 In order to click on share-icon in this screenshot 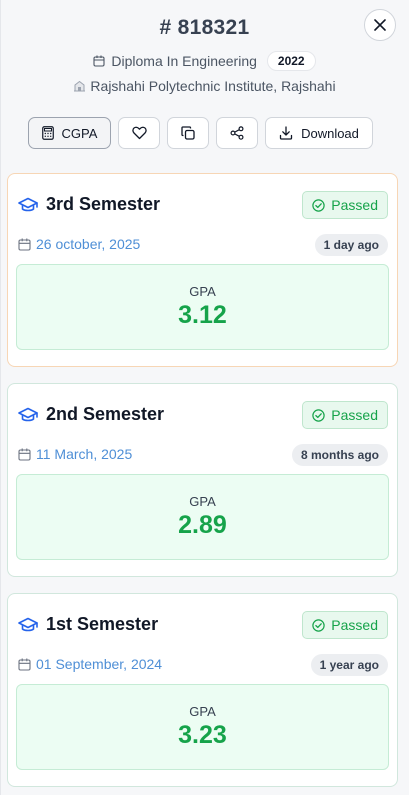, I will do `click(237, 133)`.